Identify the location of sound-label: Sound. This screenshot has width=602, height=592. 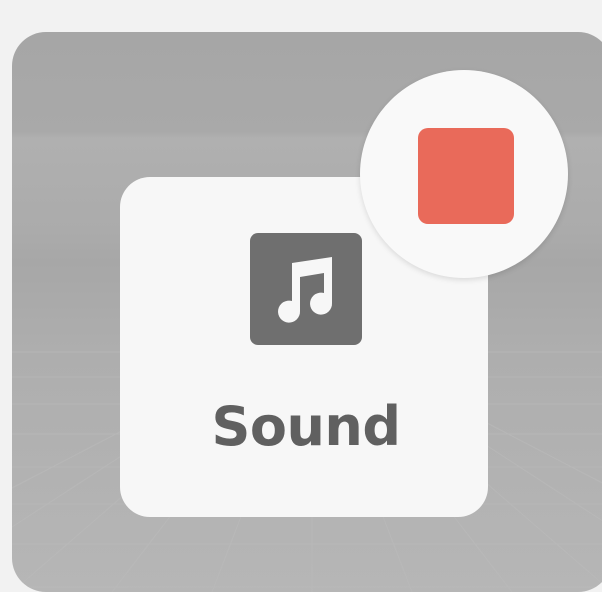
(306, 426).